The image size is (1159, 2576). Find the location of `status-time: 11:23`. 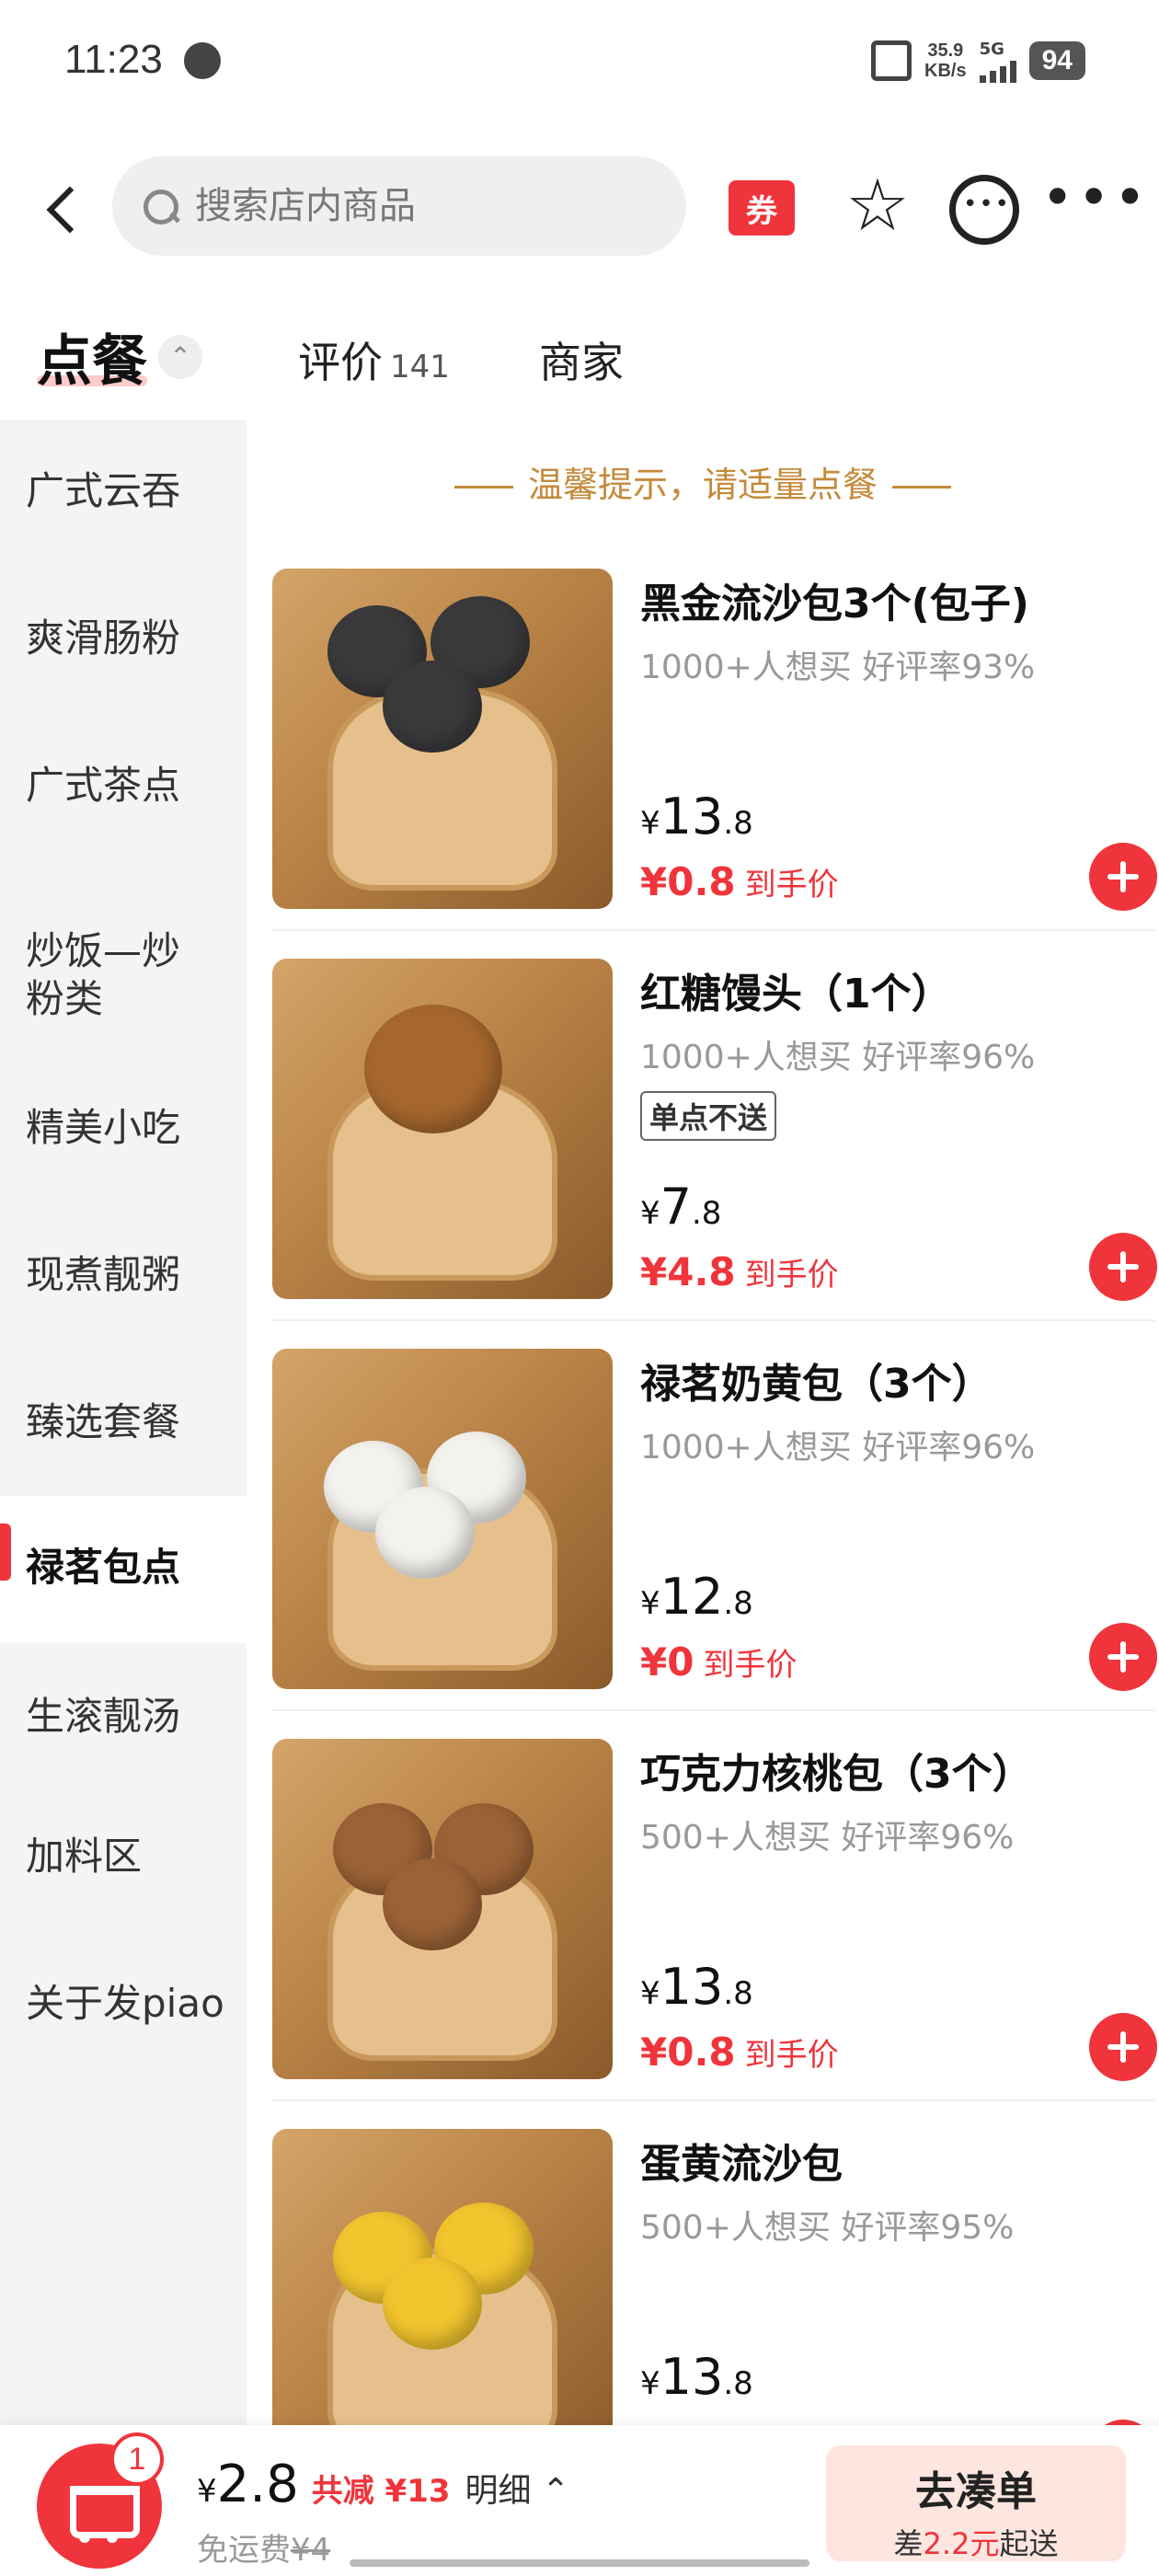

status-time: 11:23 is located at coordinates (113, 59).